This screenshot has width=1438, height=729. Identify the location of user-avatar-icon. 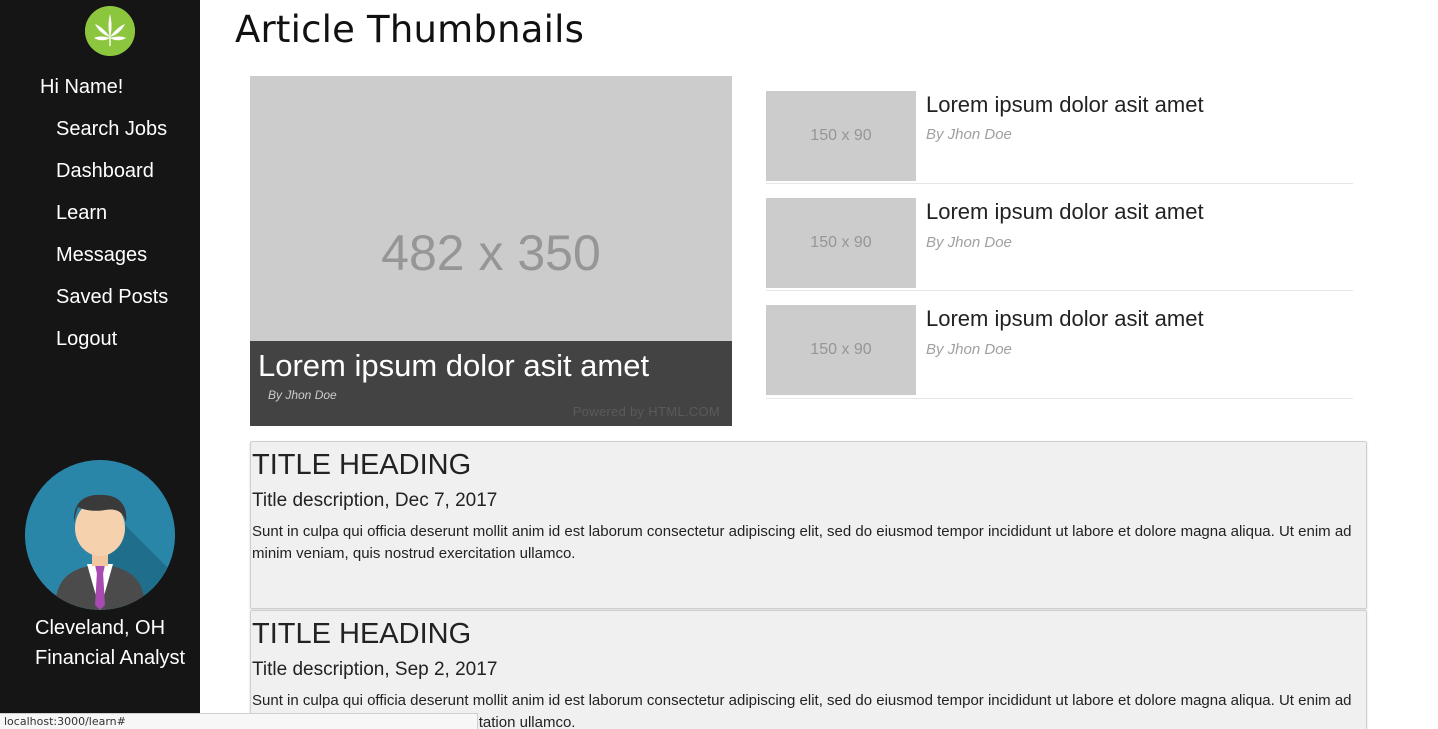
(100, 535).